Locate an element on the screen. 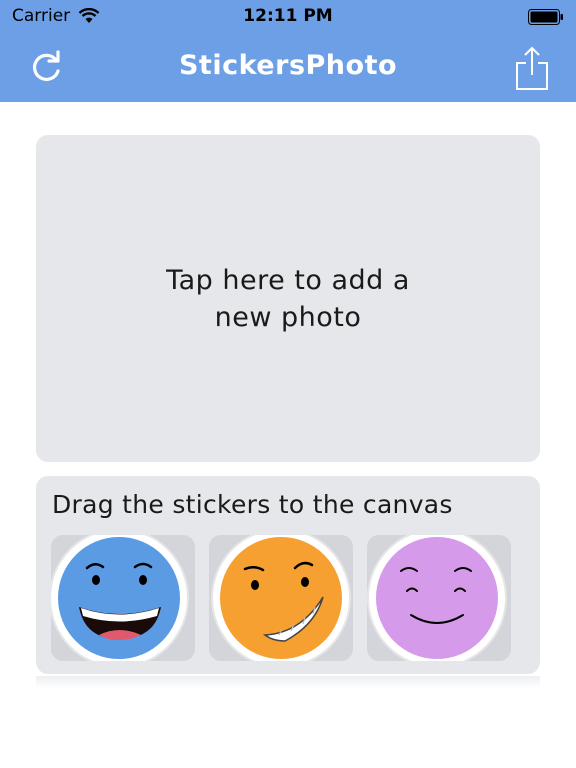  battery-icon is located at coordinates (545, 17).